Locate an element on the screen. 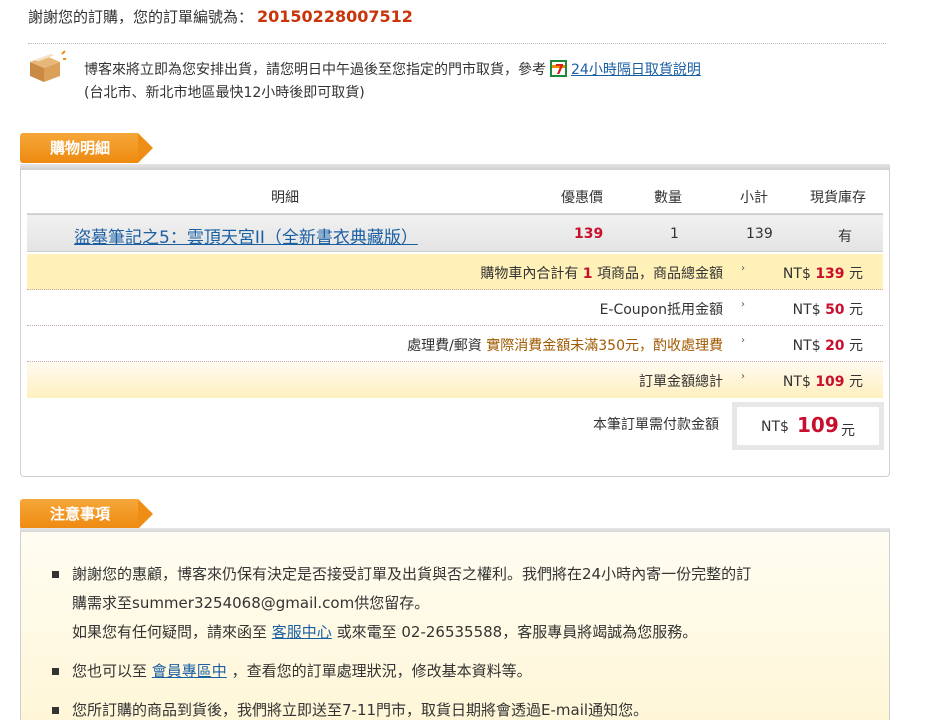 The width and height of the screenshot is (925, 720). seven-eleven-icon is located at coordinates (558, 70).